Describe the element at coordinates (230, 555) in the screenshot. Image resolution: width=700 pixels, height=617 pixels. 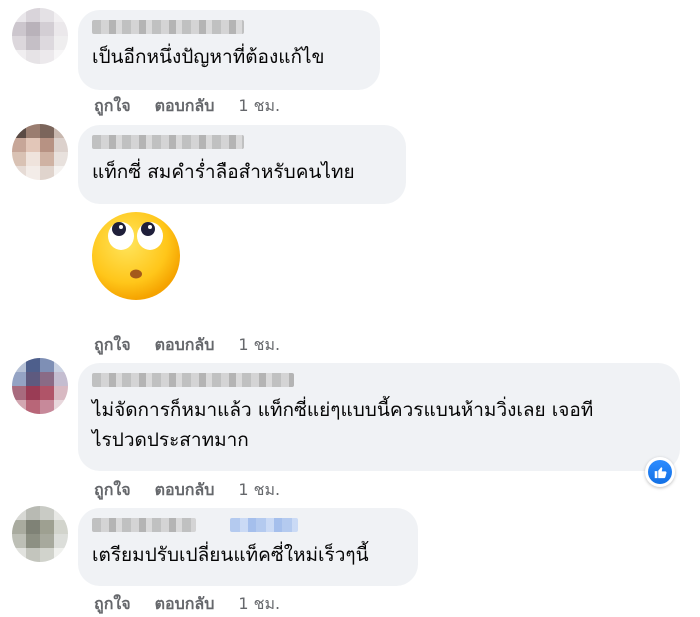
I see `comment-text: เตรียมปรับเปลี่ยนแท็คซี่ใหม่เร็วๆนี้` at that location.